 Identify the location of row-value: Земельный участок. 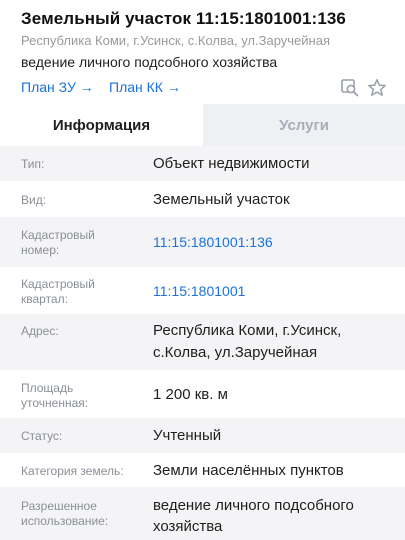
(221, 199).